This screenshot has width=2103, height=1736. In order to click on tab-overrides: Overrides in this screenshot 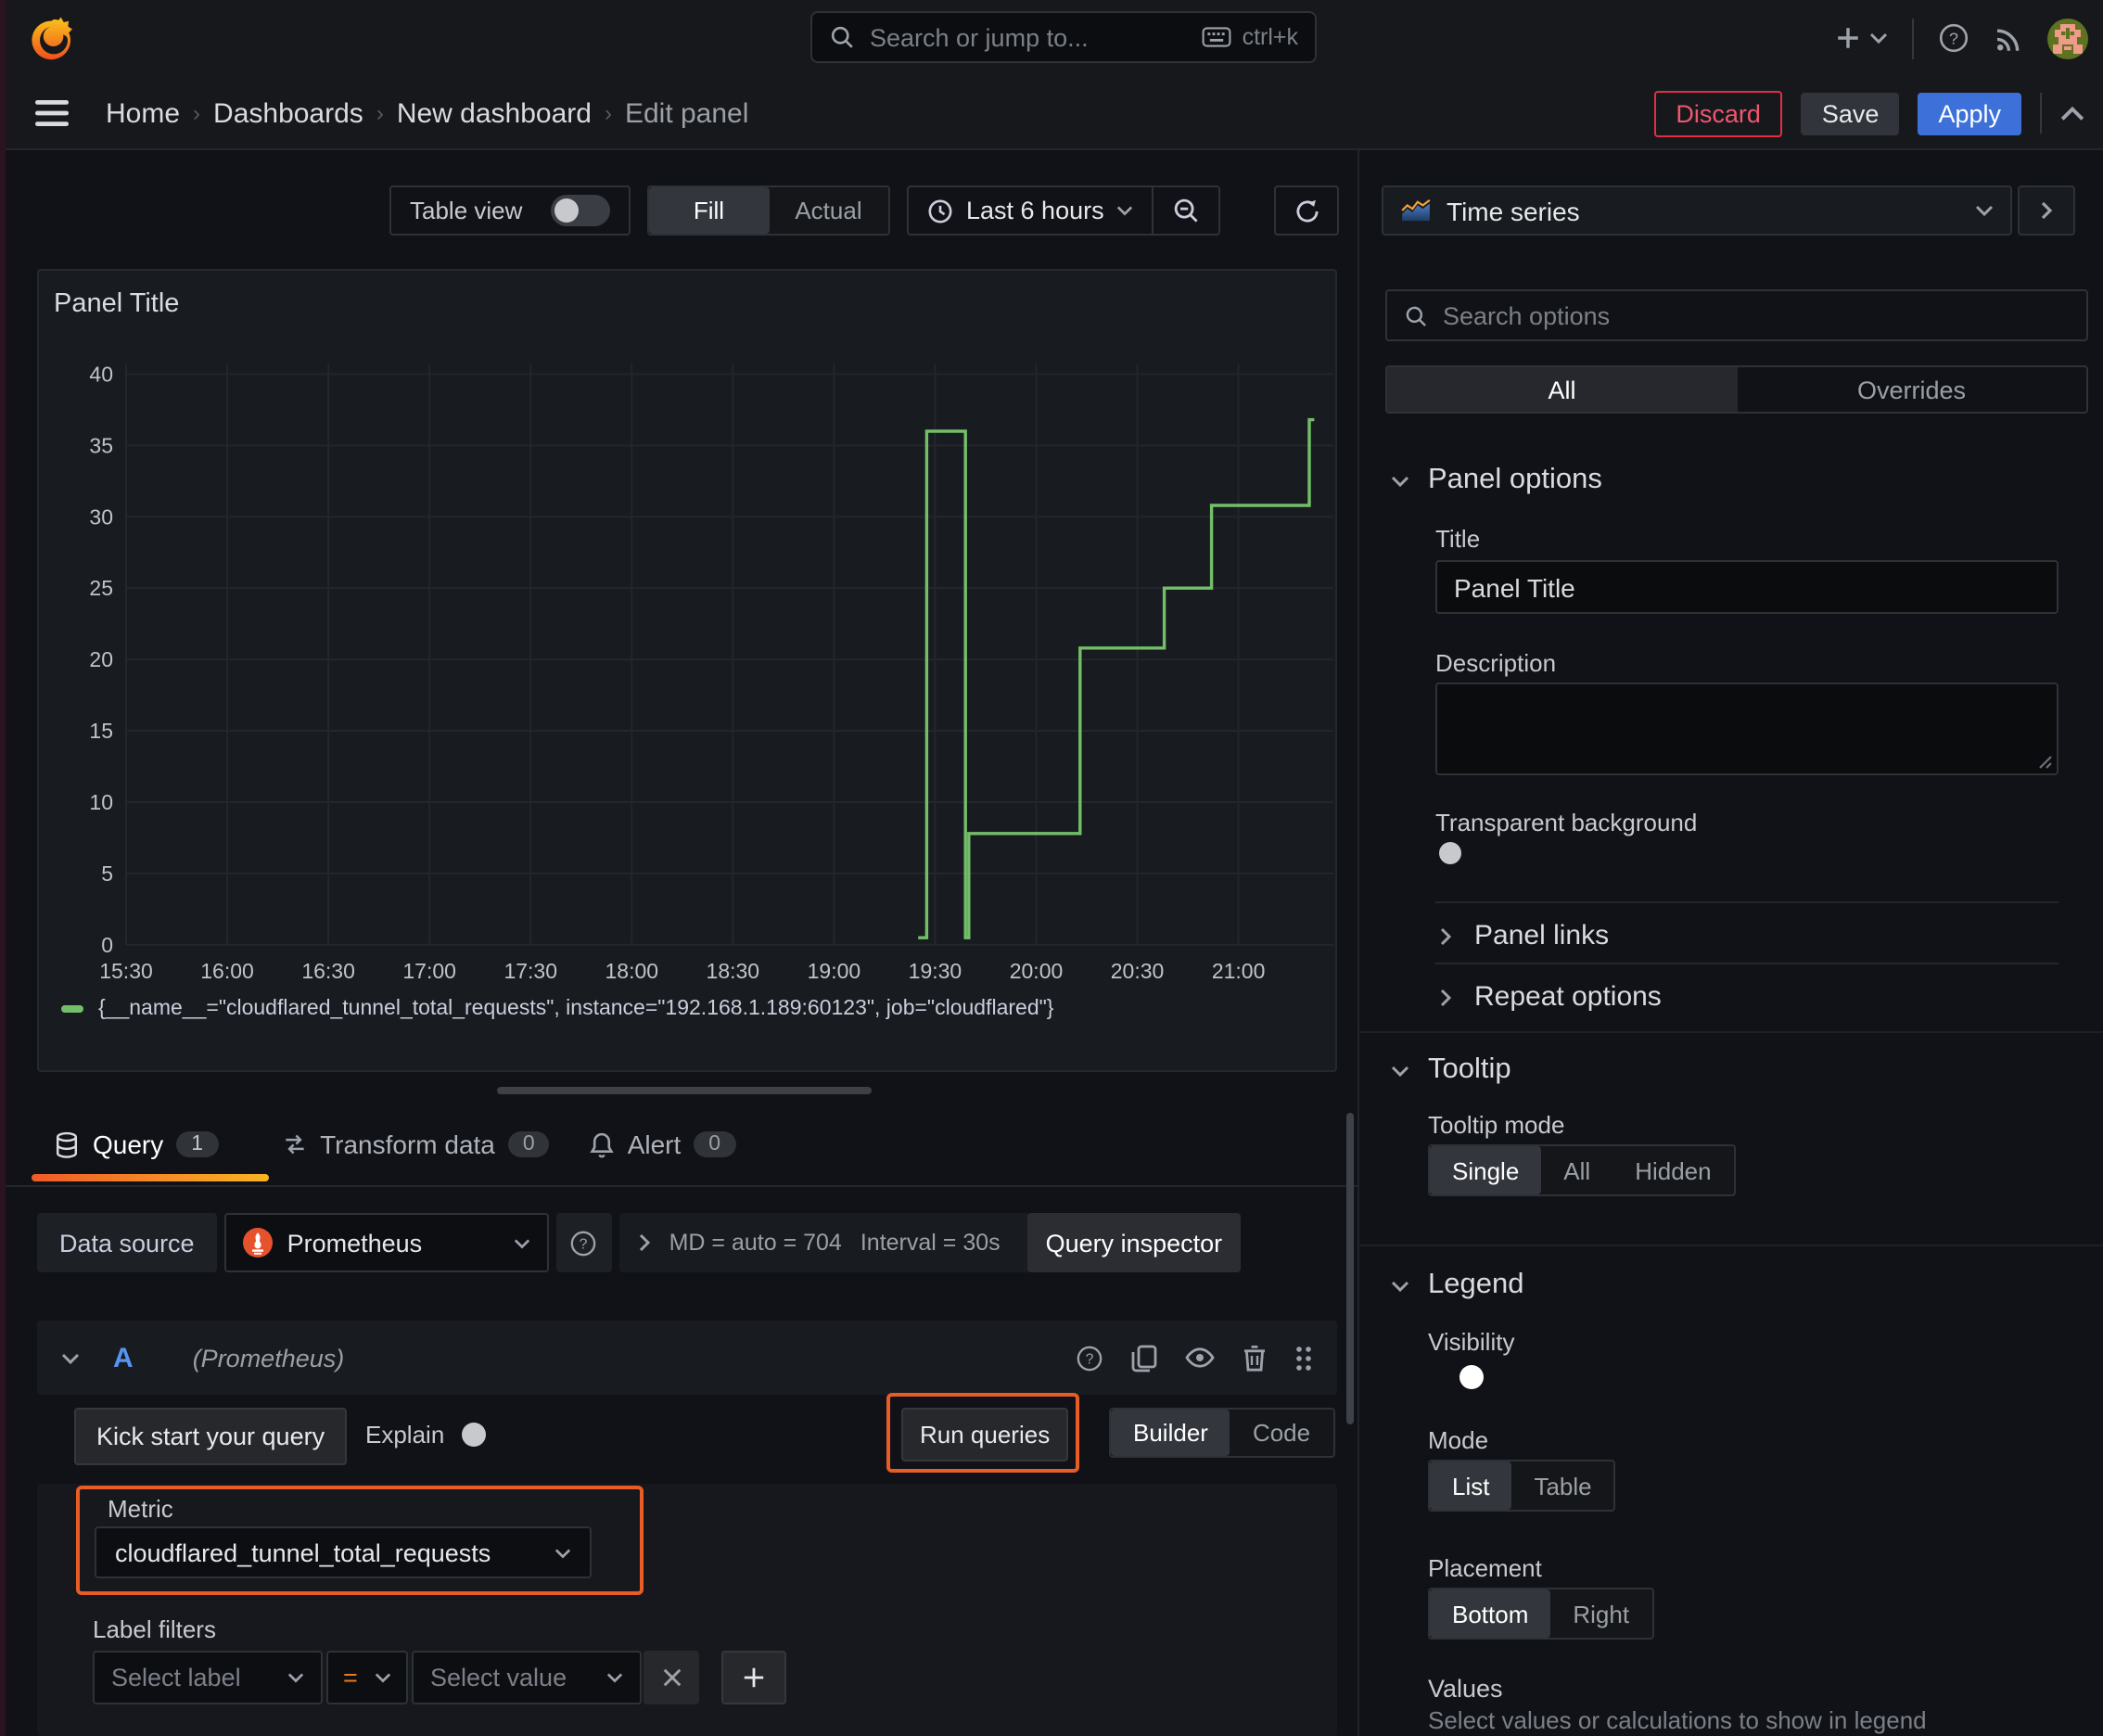, I will do `click(1911, 389)`.